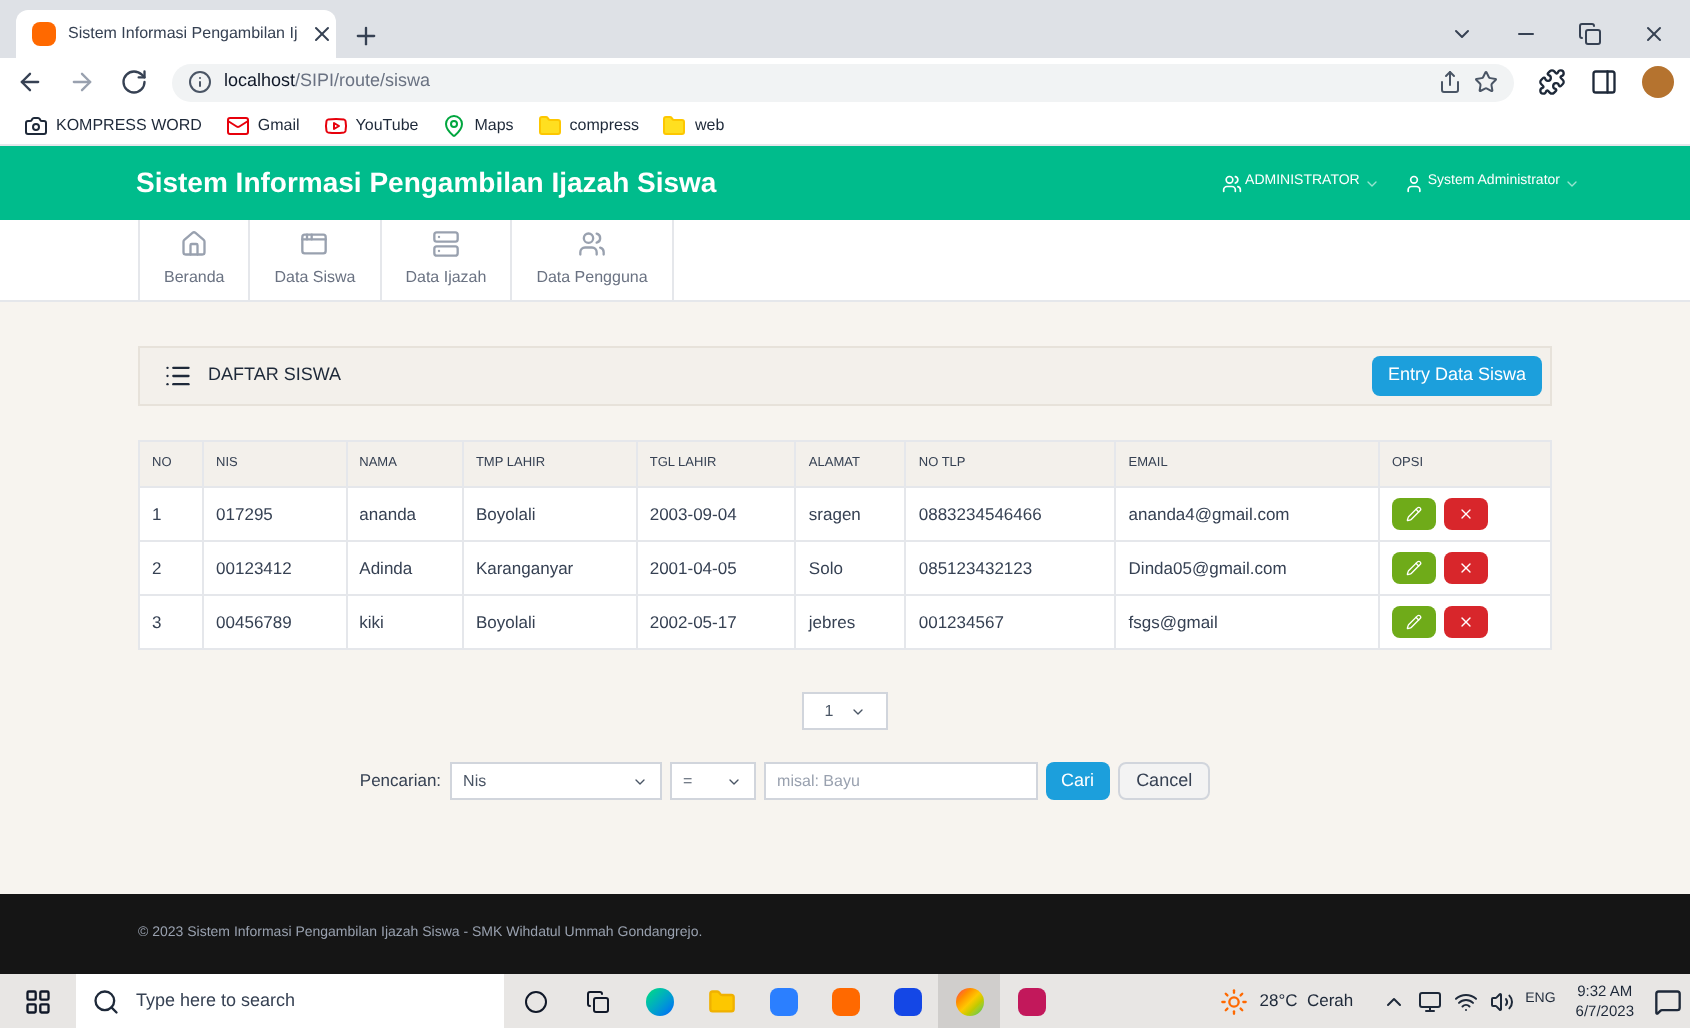 Image resolution: width=1690 pixels, height=1028 pixels. Describe the element at coordinates (275, 514) in the screenshot. I see `table-cell: 017295` at that location.